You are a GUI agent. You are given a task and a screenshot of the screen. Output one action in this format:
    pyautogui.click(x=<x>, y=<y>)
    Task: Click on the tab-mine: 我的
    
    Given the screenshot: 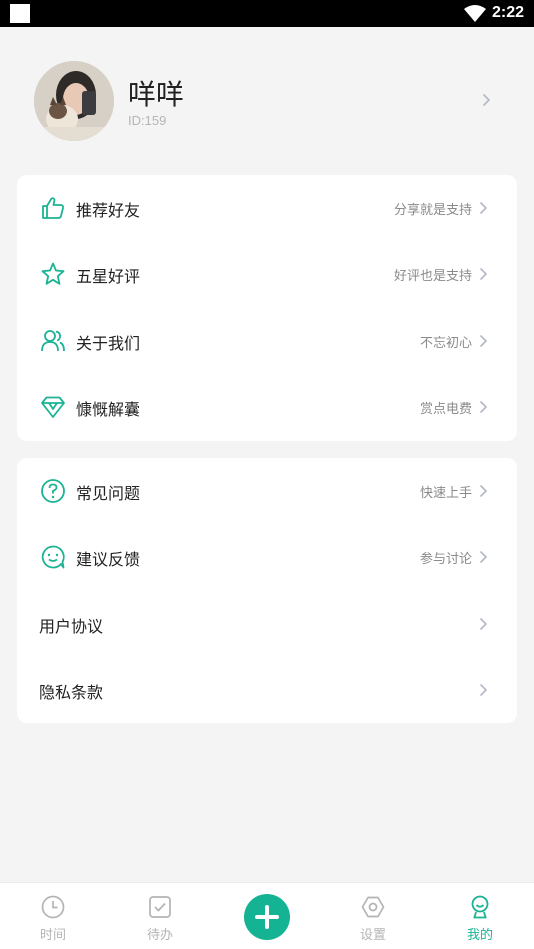 What is the action you would take?
    pyautogui.click(x=480, y=916)
    